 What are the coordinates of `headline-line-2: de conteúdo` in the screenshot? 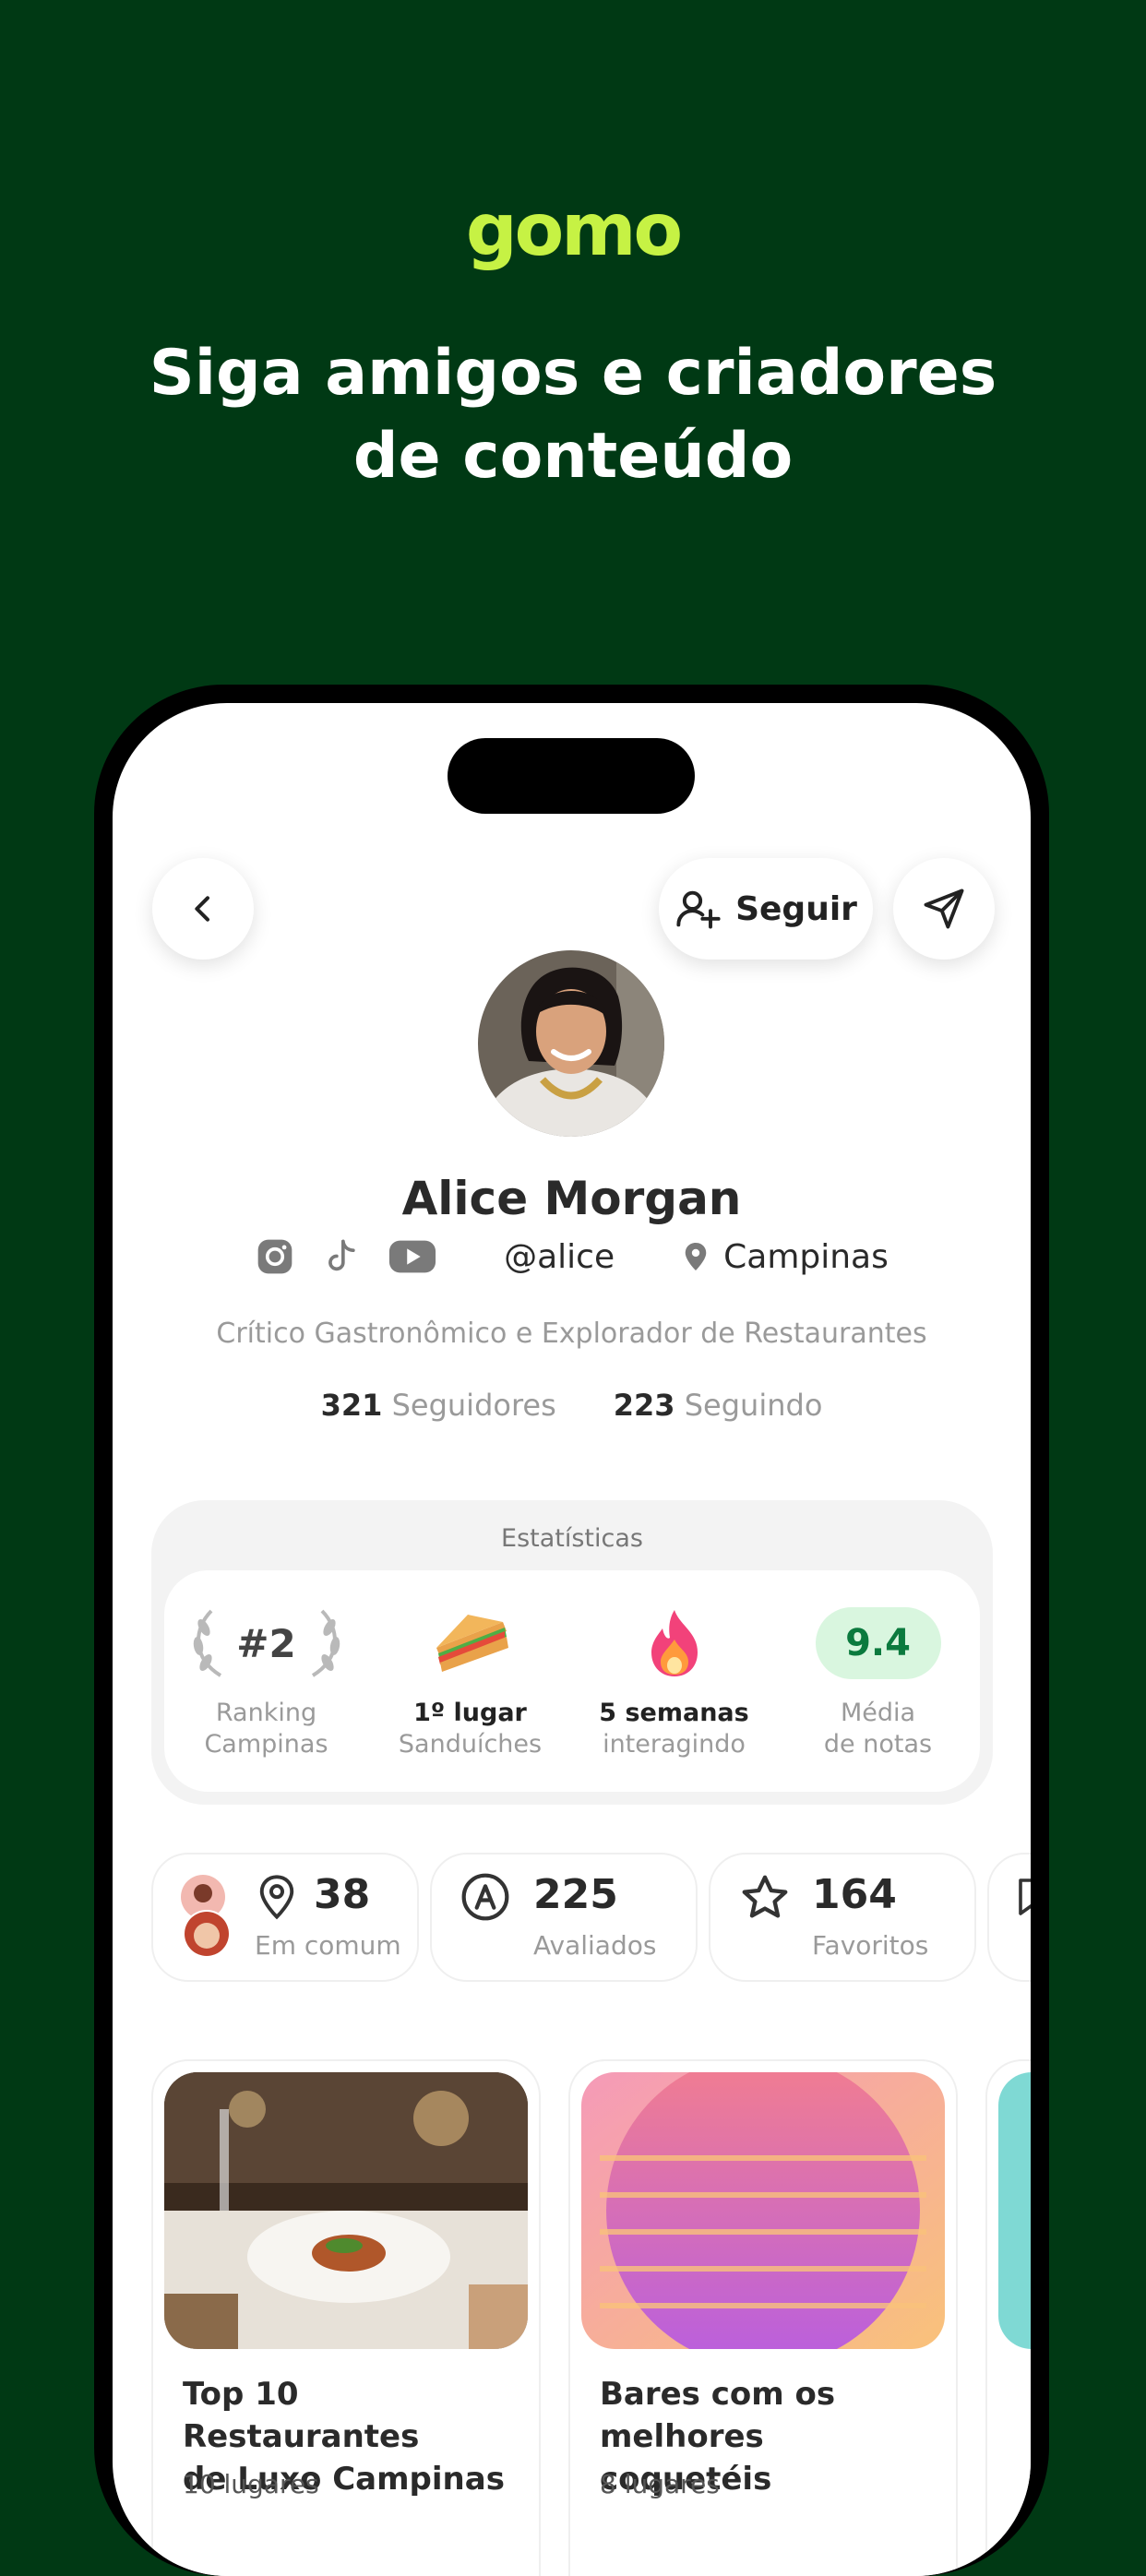 It's located at (573, 456).